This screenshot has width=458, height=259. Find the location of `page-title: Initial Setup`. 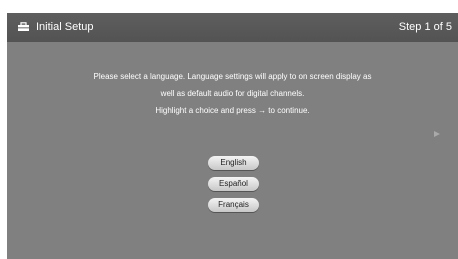

page-title: Initial Setup is located at coordinates (65, 27).